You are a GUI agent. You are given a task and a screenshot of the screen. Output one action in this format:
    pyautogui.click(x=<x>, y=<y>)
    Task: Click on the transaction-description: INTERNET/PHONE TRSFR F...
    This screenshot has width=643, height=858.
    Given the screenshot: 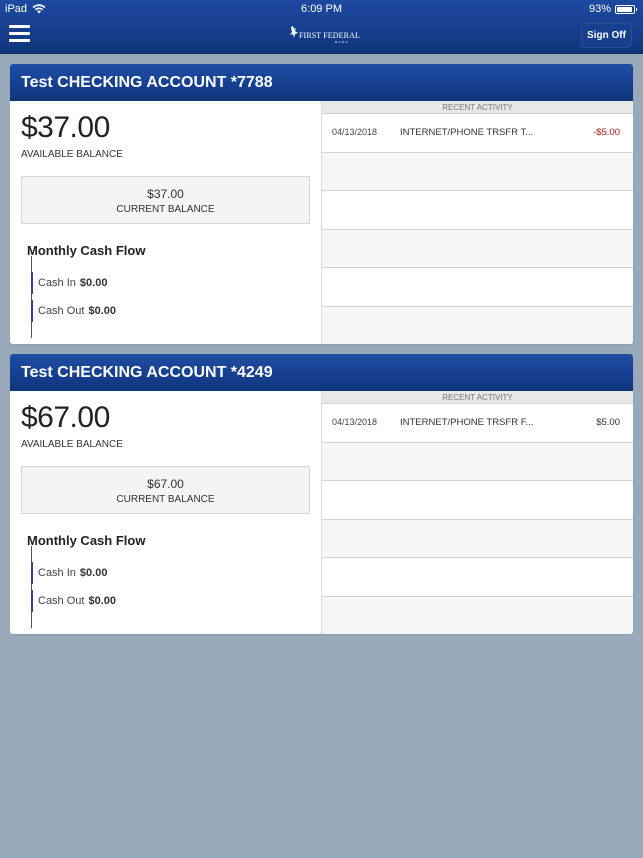 What is the action you would take?
    pyautogui.click(x=467, y=422)
    